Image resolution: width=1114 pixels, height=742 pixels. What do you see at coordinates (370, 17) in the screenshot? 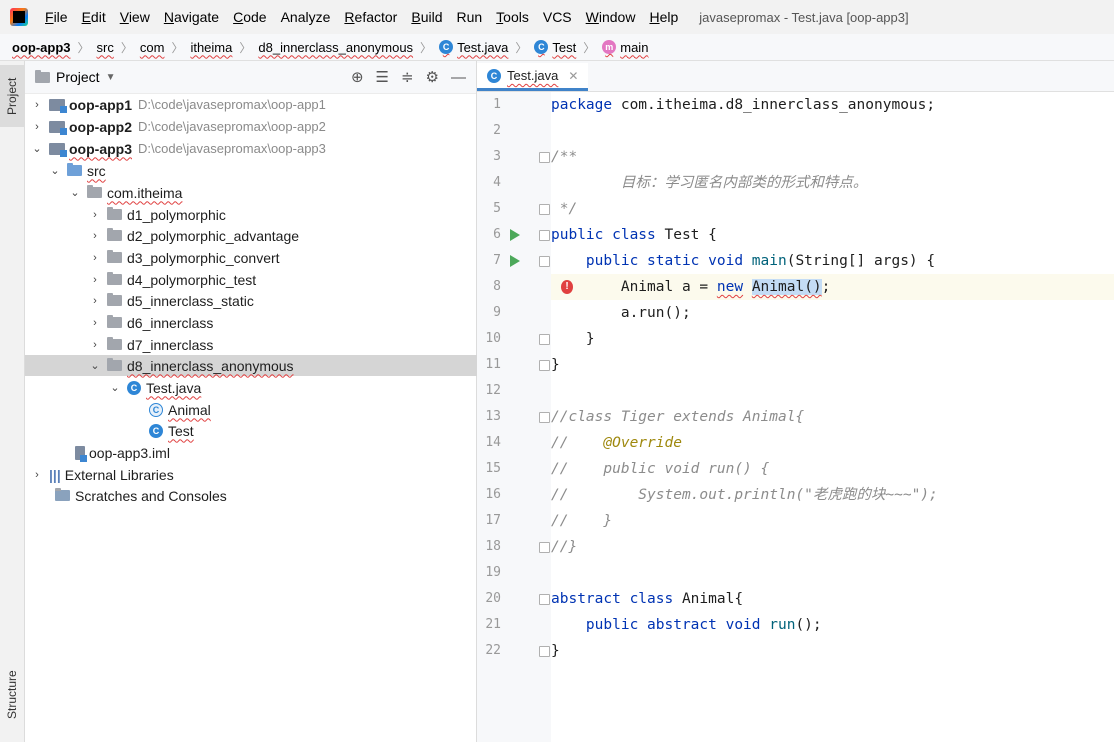
I see `menu-refactor: Refactor` at bounding box center [370, 17].